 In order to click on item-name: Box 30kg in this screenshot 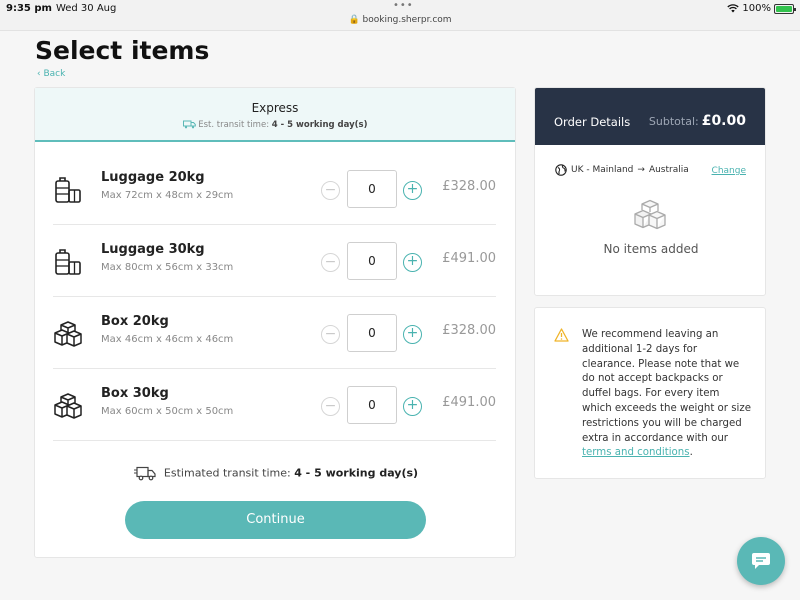, I will do `click(135, 393)`.